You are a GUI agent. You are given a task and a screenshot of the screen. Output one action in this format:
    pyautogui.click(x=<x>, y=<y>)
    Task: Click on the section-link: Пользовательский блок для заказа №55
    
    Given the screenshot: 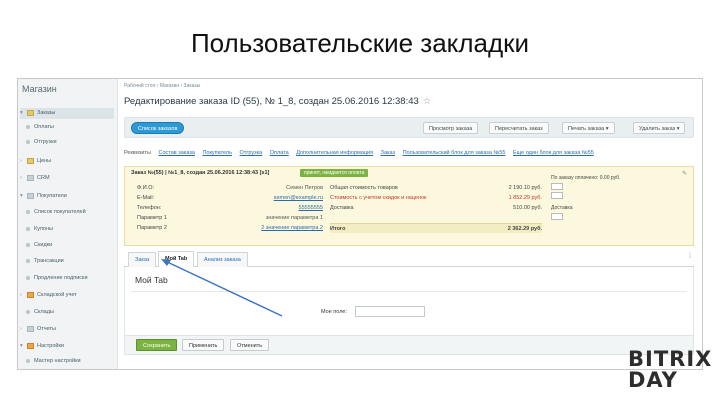 What is the action you would take?
    pyautogui.click(x=454, y=153)
    